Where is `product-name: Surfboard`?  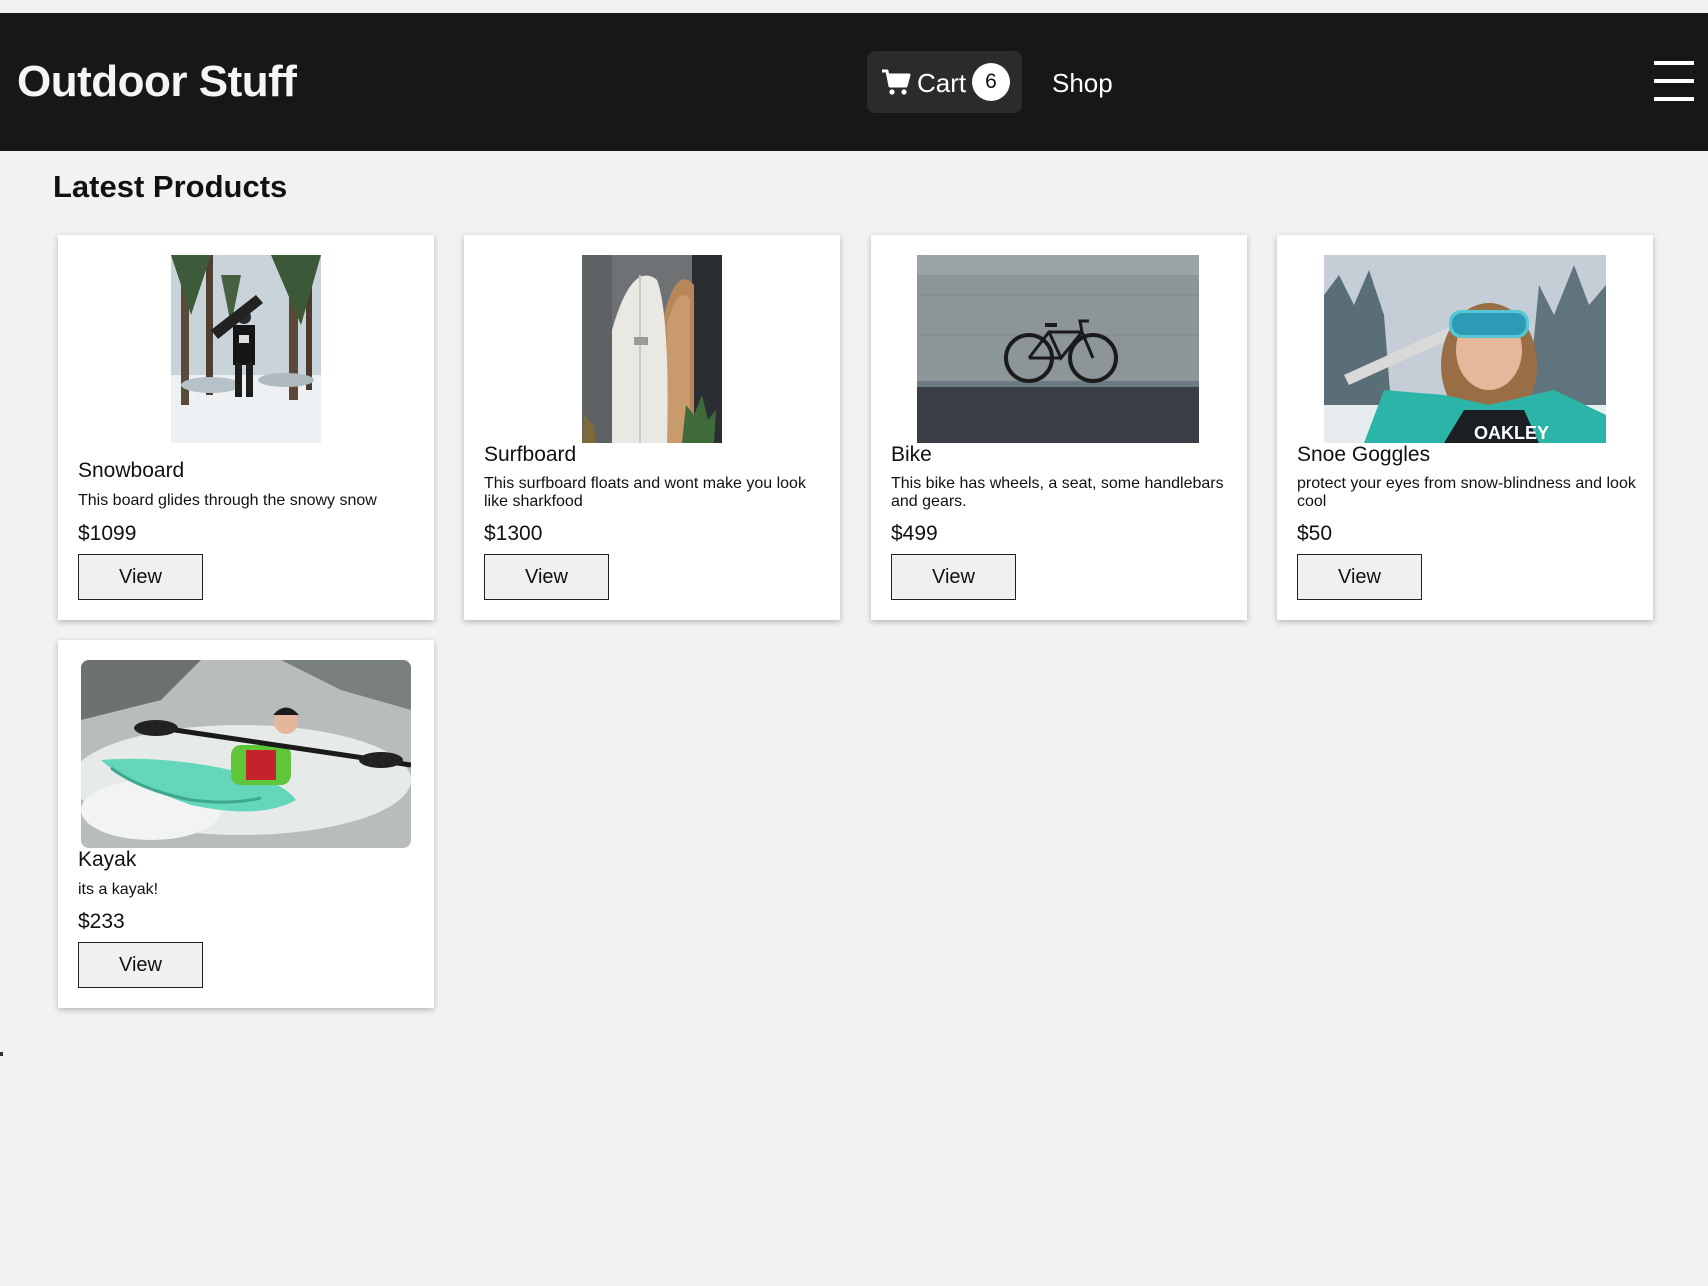 product-name: Surfboard is located at coordinates (530, 454).